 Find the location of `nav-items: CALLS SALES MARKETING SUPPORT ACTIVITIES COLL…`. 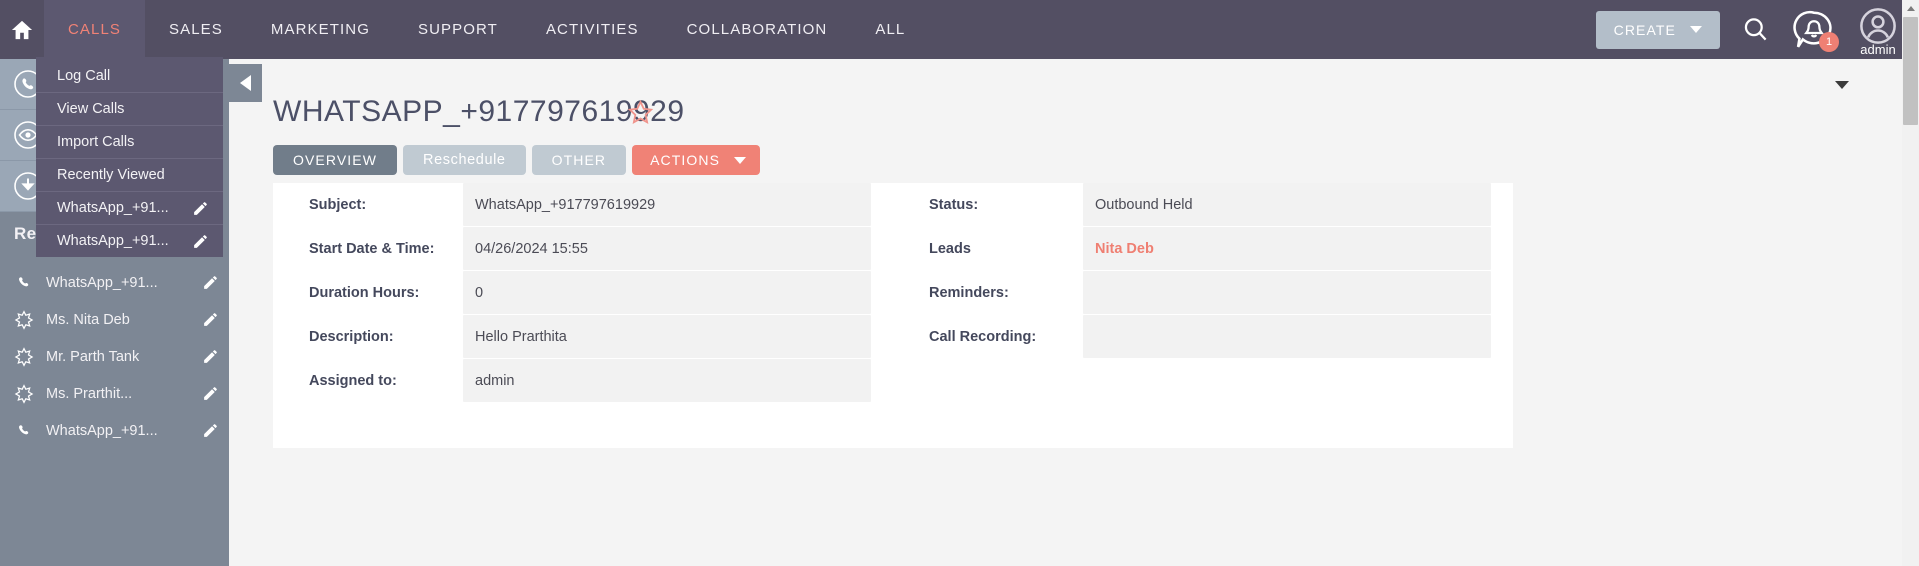

nav-items: CALLS SALES MARKETING SUPPORT ACTIVITIES COLL… is located at coordinates (486, 29).